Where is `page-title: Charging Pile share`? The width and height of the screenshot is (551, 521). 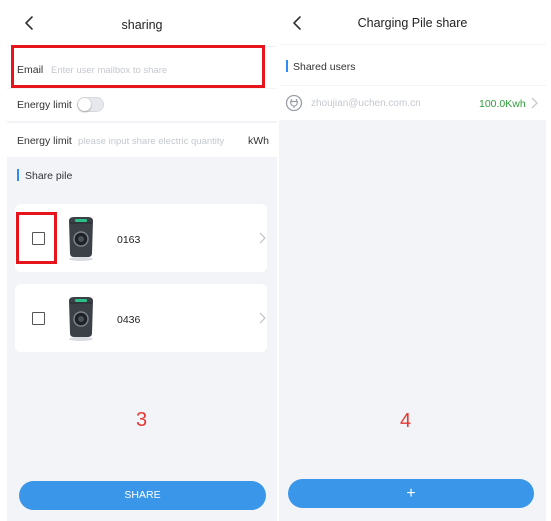 page-title: Charging Pile share is located at coordinates (412, 23).